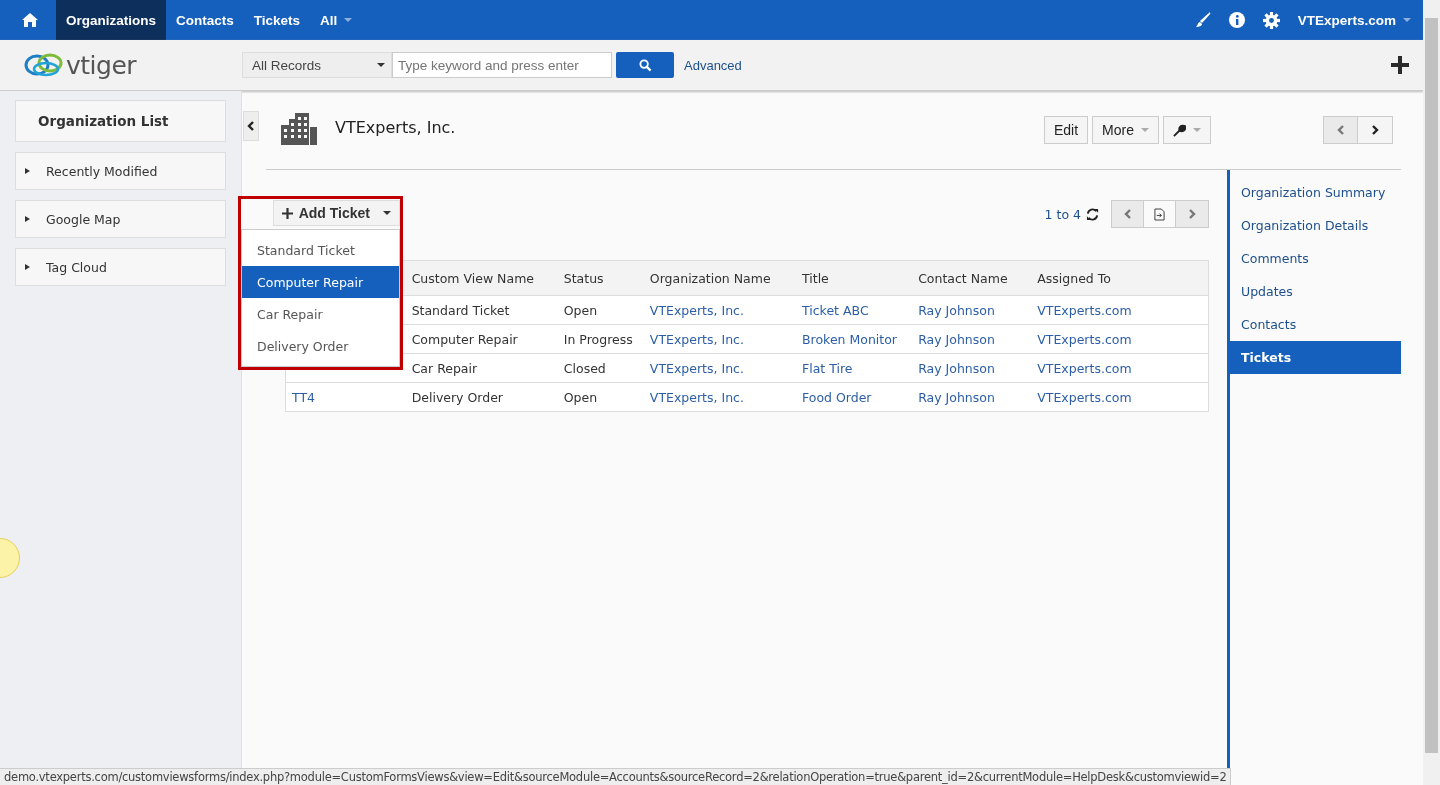 This screenshot has height=785, width=1440. I want to click on nav-tab: Tickets, so click(277, 20).